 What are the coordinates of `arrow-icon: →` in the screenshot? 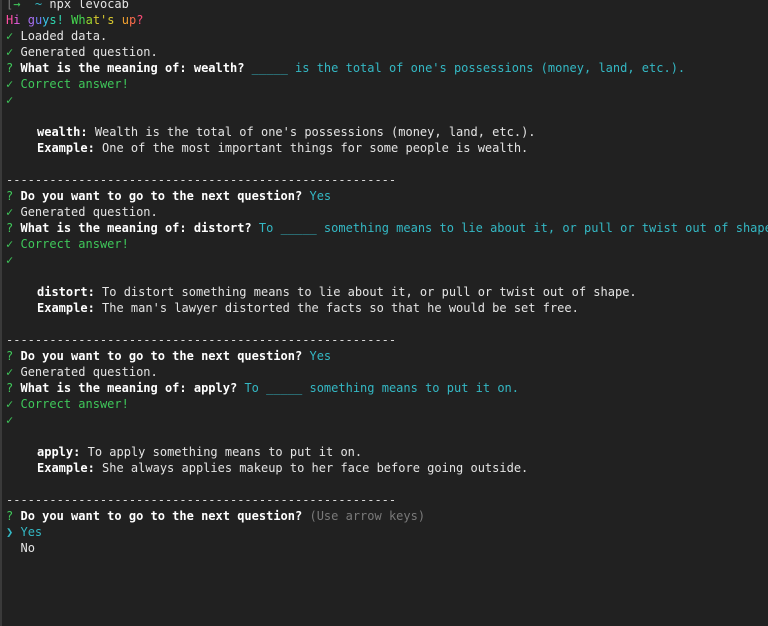 It's located at (17, 5).